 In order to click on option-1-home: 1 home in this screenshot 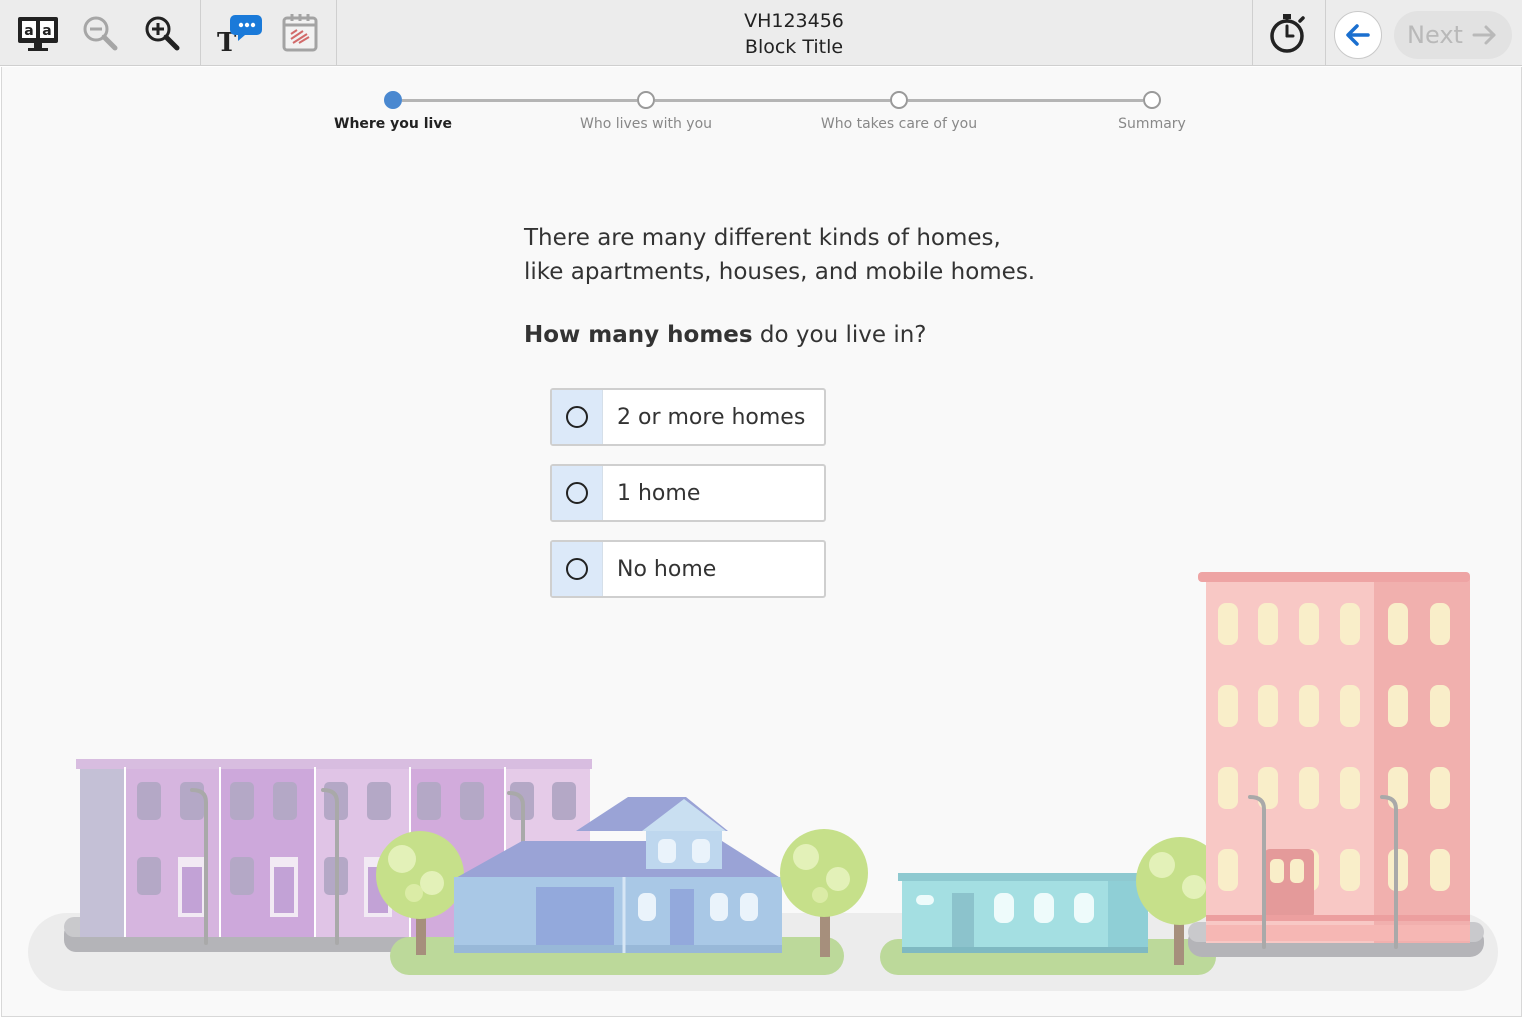, I will do `click(688, 493)`.